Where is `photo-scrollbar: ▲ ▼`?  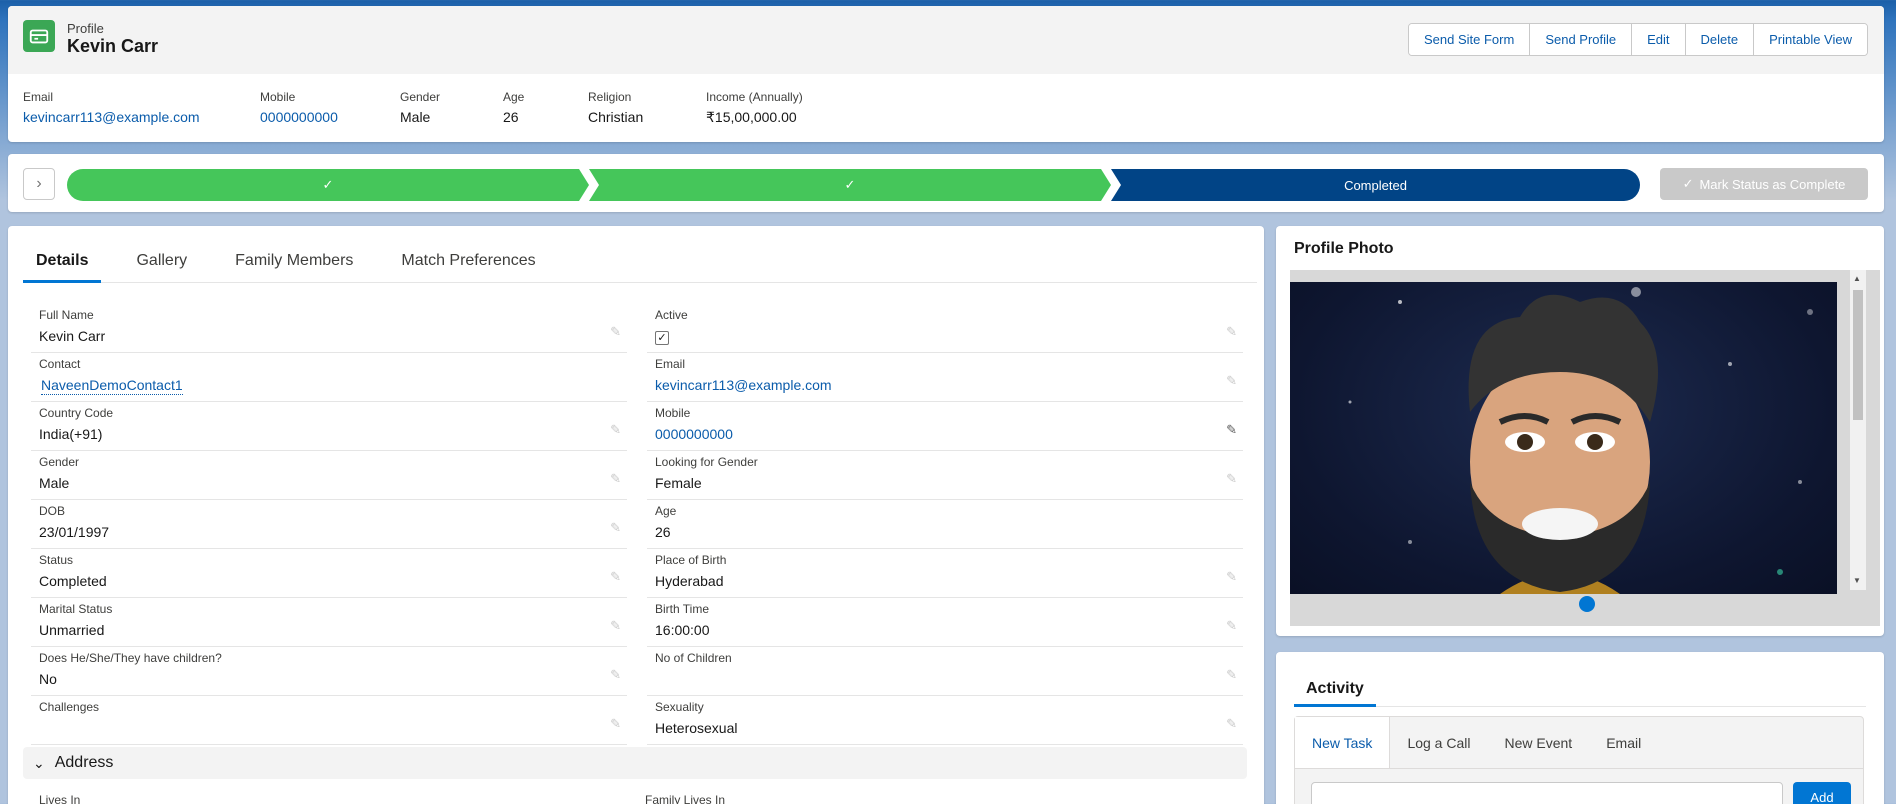 photo-scrollbar: ▲ ▼ is located at coordinates (1858, 430).